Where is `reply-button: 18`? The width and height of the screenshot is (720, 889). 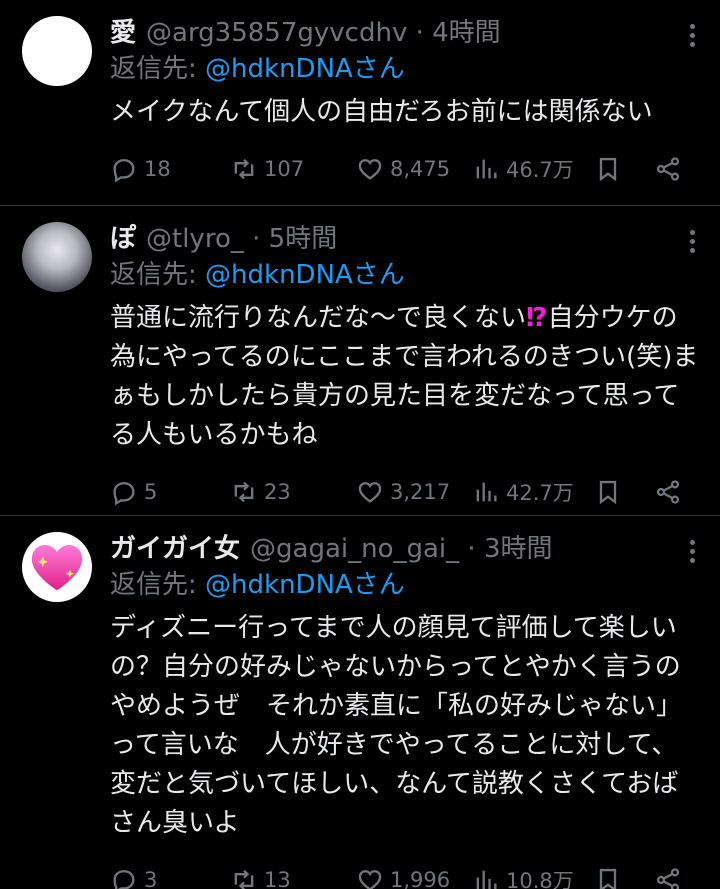
reply-button: 18 is located at coordinates (140, 169).